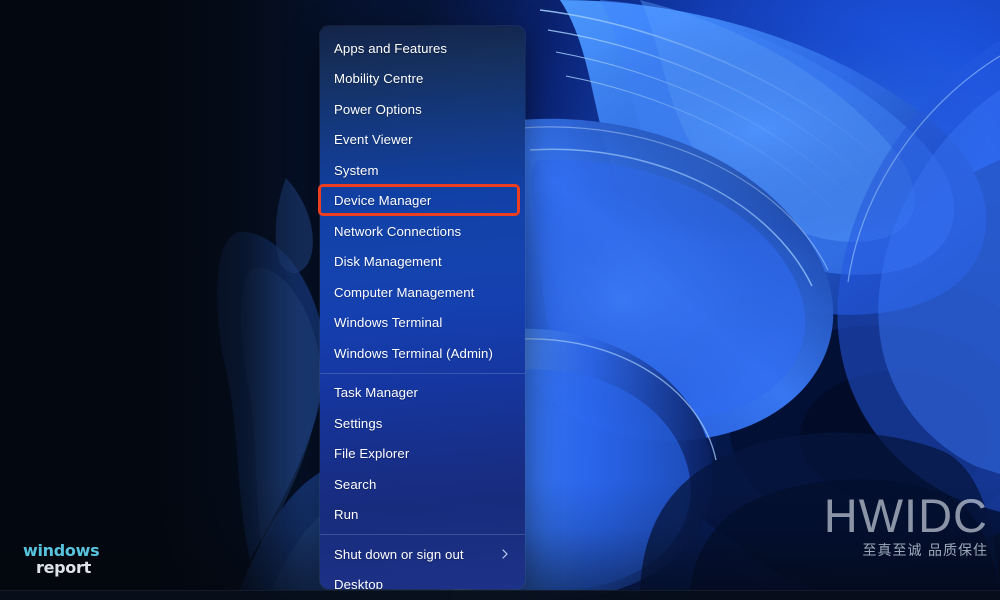  What do you see at coordinates (399, 554) in the screenshot?
I see `menu-item-label: Shut down or sign out` at bounding box center [399, 554].